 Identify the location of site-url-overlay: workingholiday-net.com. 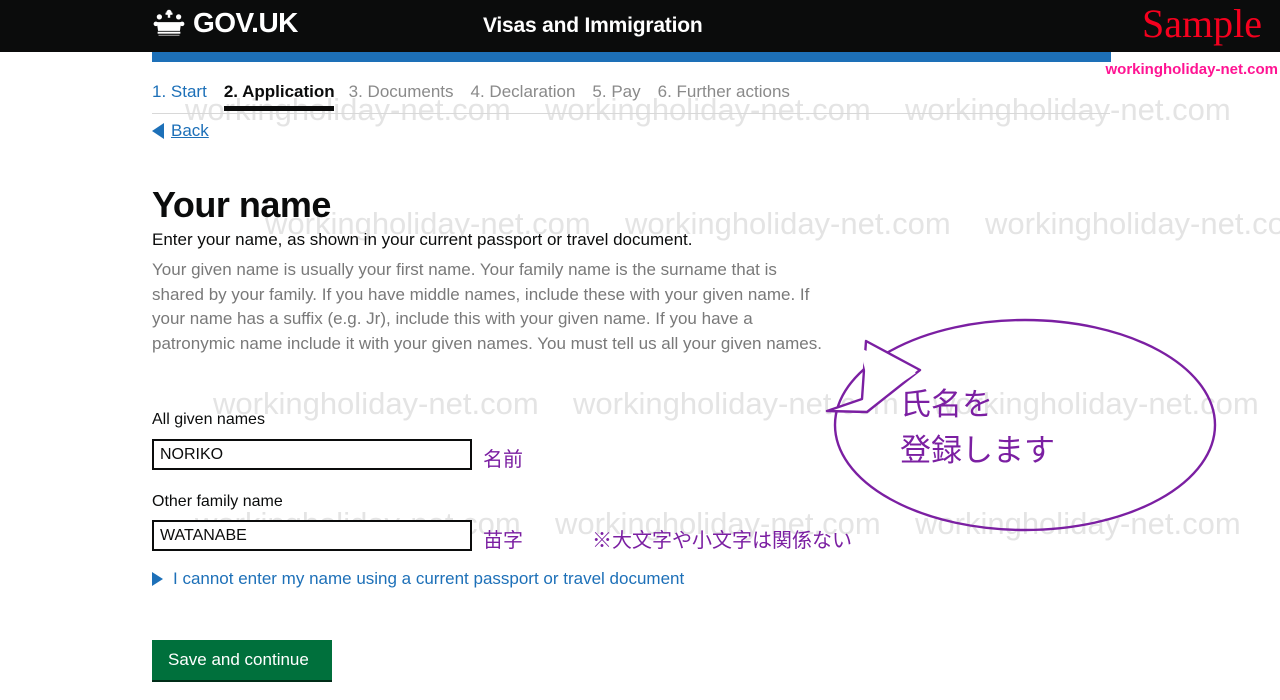
(1191, 69).